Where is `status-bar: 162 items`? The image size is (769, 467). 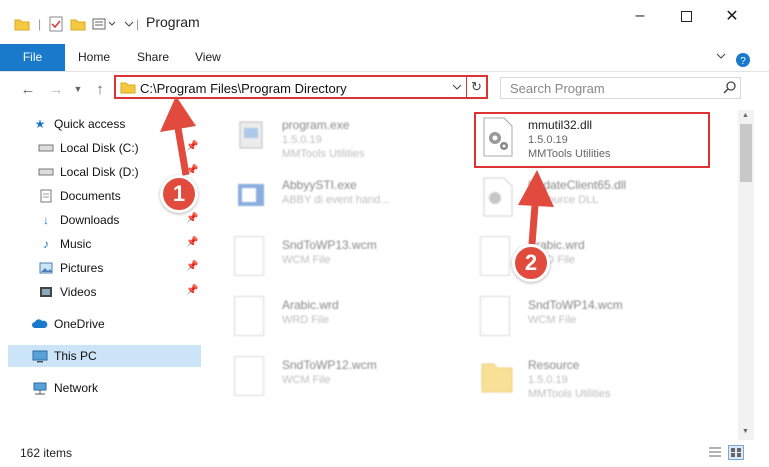
status-bar: 162 items is located at coordinates (384, 453).